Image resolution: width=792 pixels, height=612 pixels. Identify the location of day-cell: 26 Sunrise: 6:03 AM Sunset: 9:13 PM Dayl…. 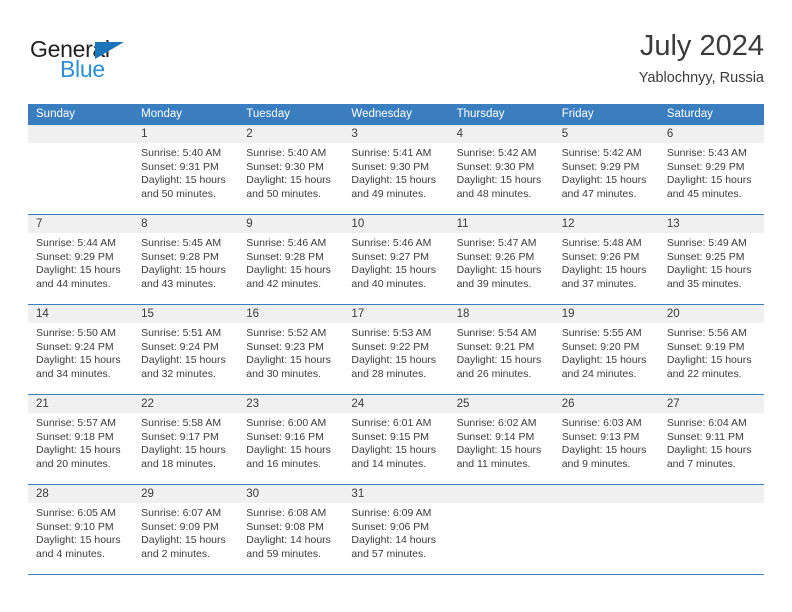
(606, 439).